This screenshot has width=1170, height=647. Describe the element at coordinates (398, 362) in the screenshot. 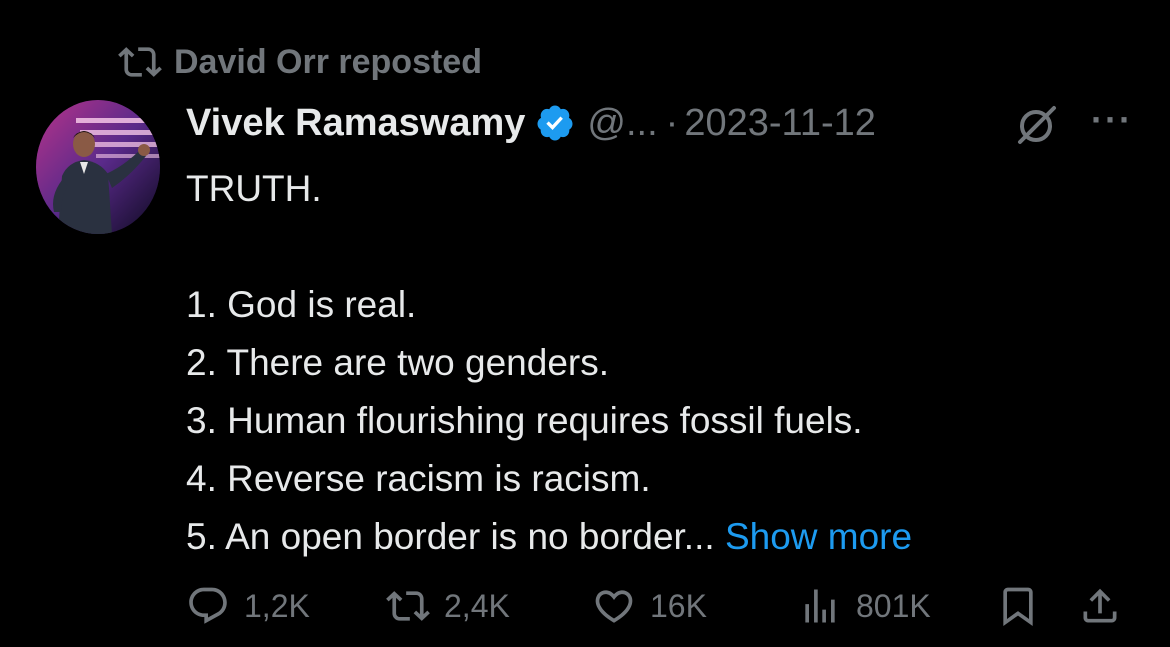

I see `list-item: 2. There are two genders.` at that location.